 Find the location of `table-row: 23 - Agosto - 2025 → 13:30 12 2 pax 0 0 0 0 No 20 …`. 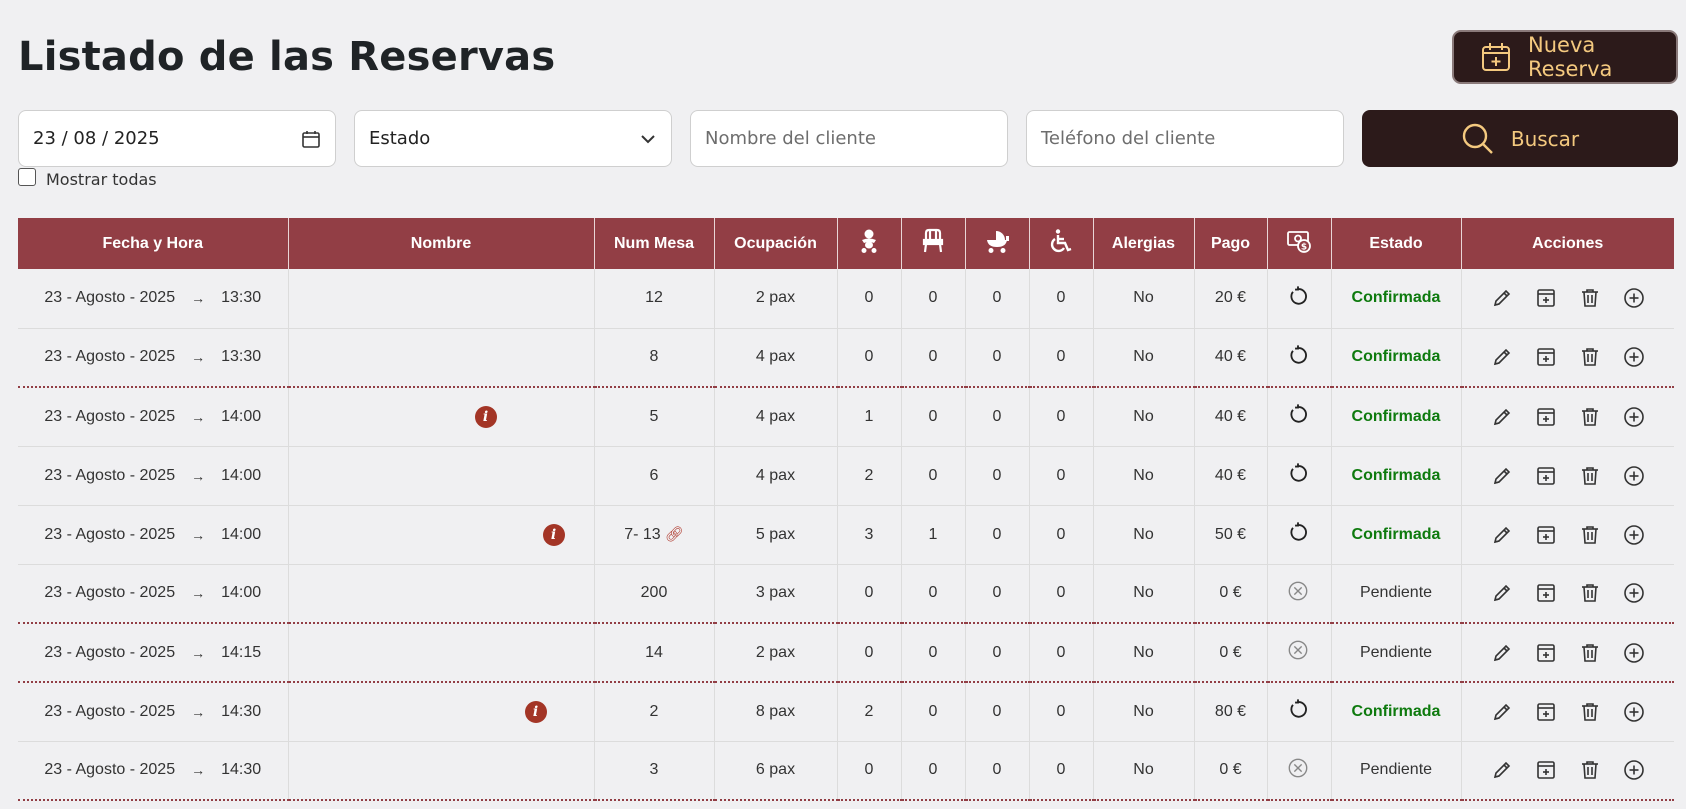

table-row: 23 - Agosto - 2025 → 13:30 12 2 pax 0 0 0 0 No 20 … is located at coordinates (846, 299).